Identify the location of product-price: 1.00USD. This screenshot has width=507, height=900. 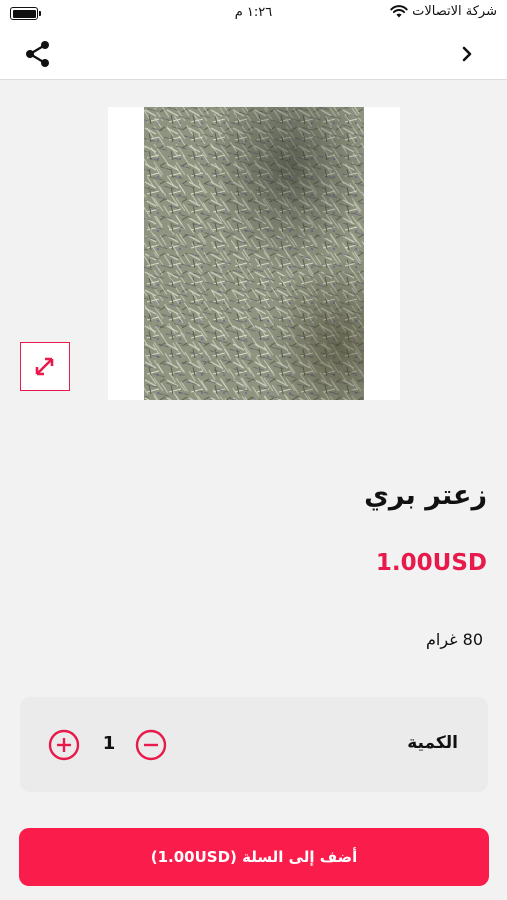
(431, 563).